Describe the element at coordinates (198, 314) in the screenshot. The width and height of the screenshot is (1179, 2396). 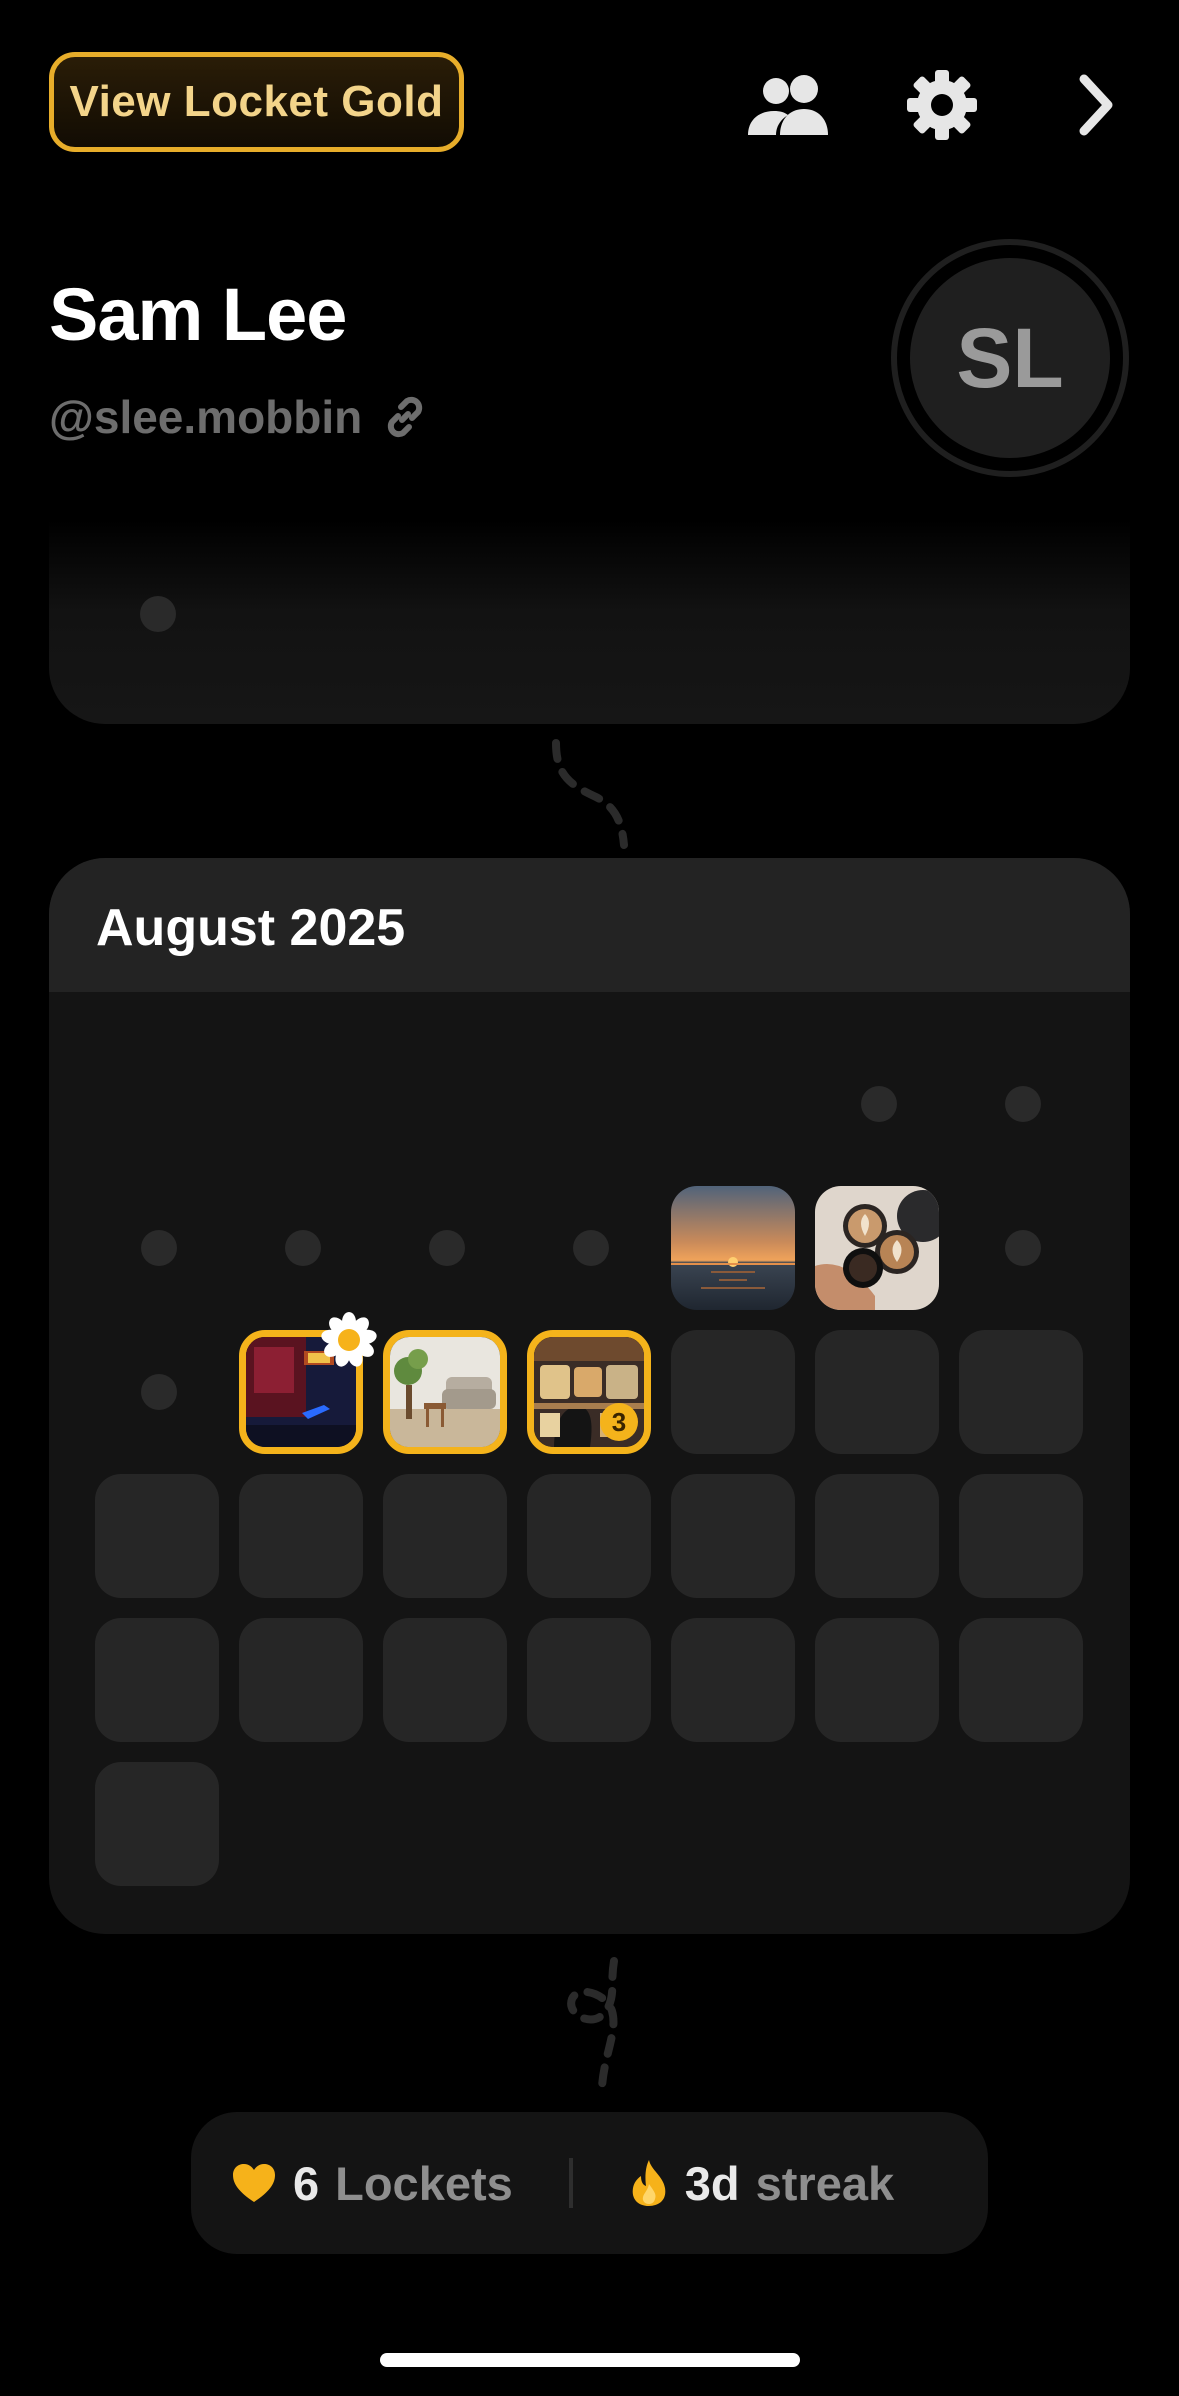
I see `profile-name: Sam Lee` at that location.